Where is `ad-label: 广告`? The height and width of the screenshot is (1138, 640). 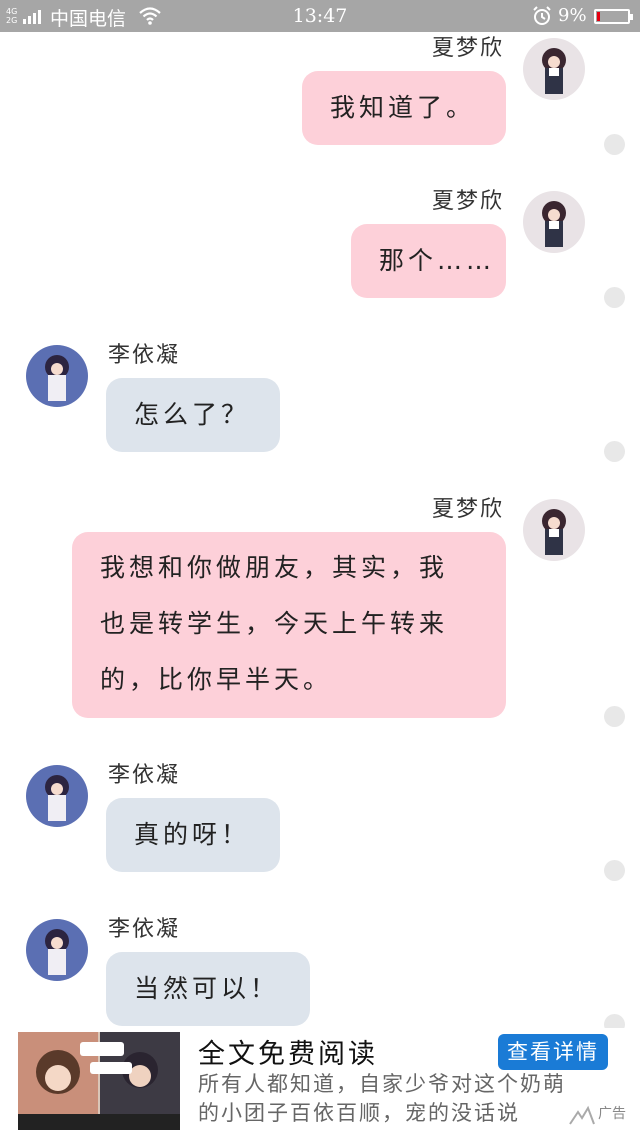
ad-label: 广告 is located at coordinates (612, 1114).